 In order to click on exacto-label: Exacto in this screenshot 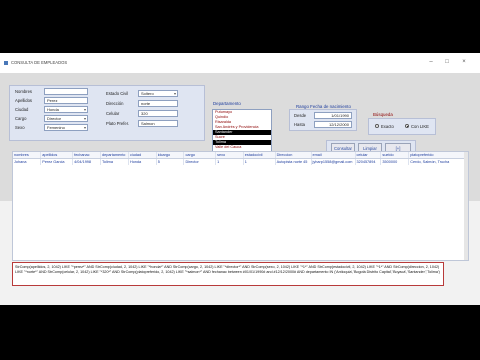, I will do `click(387, 126)`.